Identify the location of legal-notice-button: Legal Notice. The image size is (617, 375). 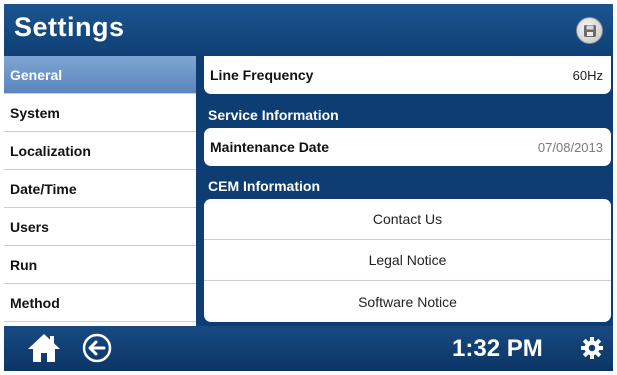
(407, 260).